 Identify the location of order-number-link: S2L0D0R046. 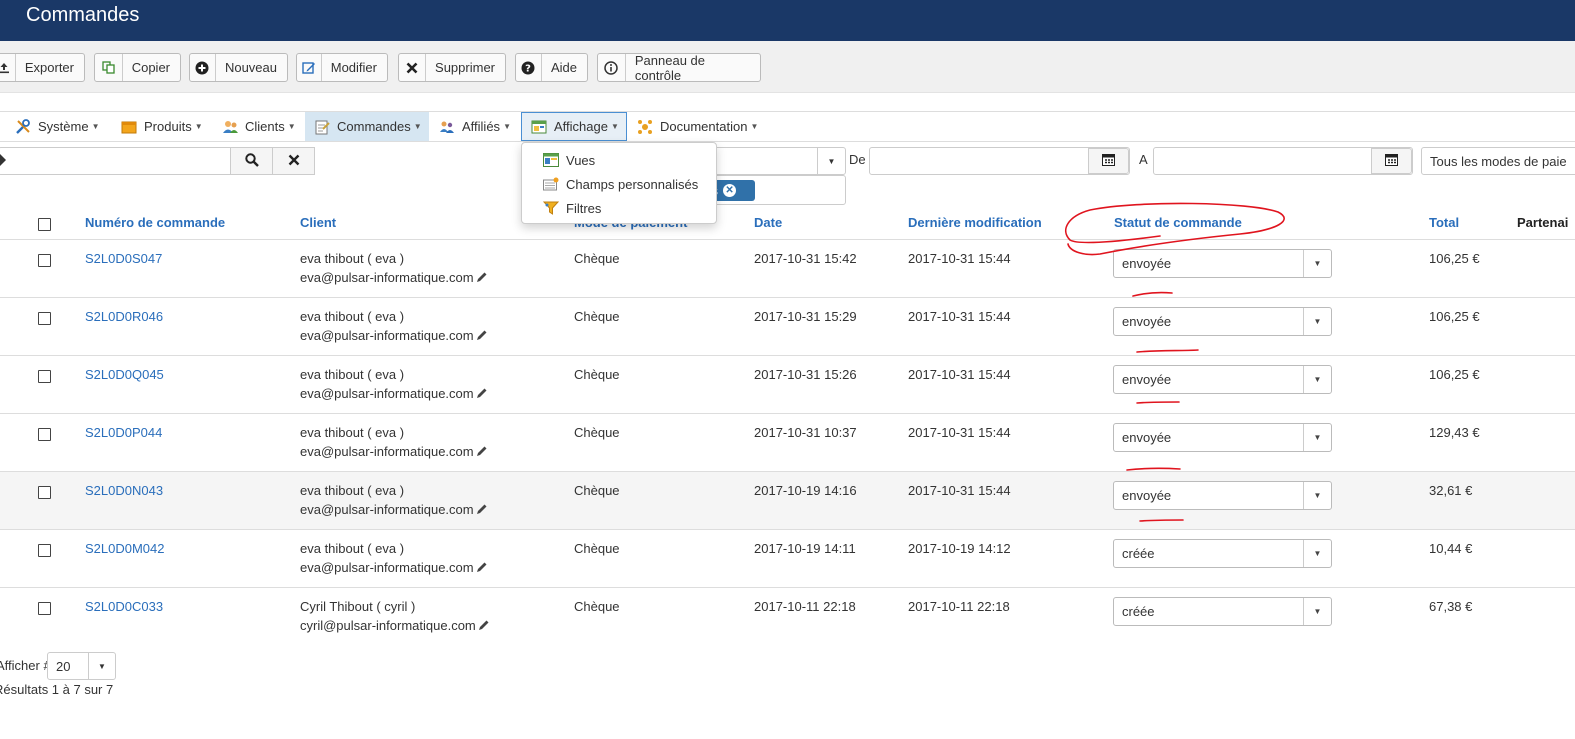
(124, 316).